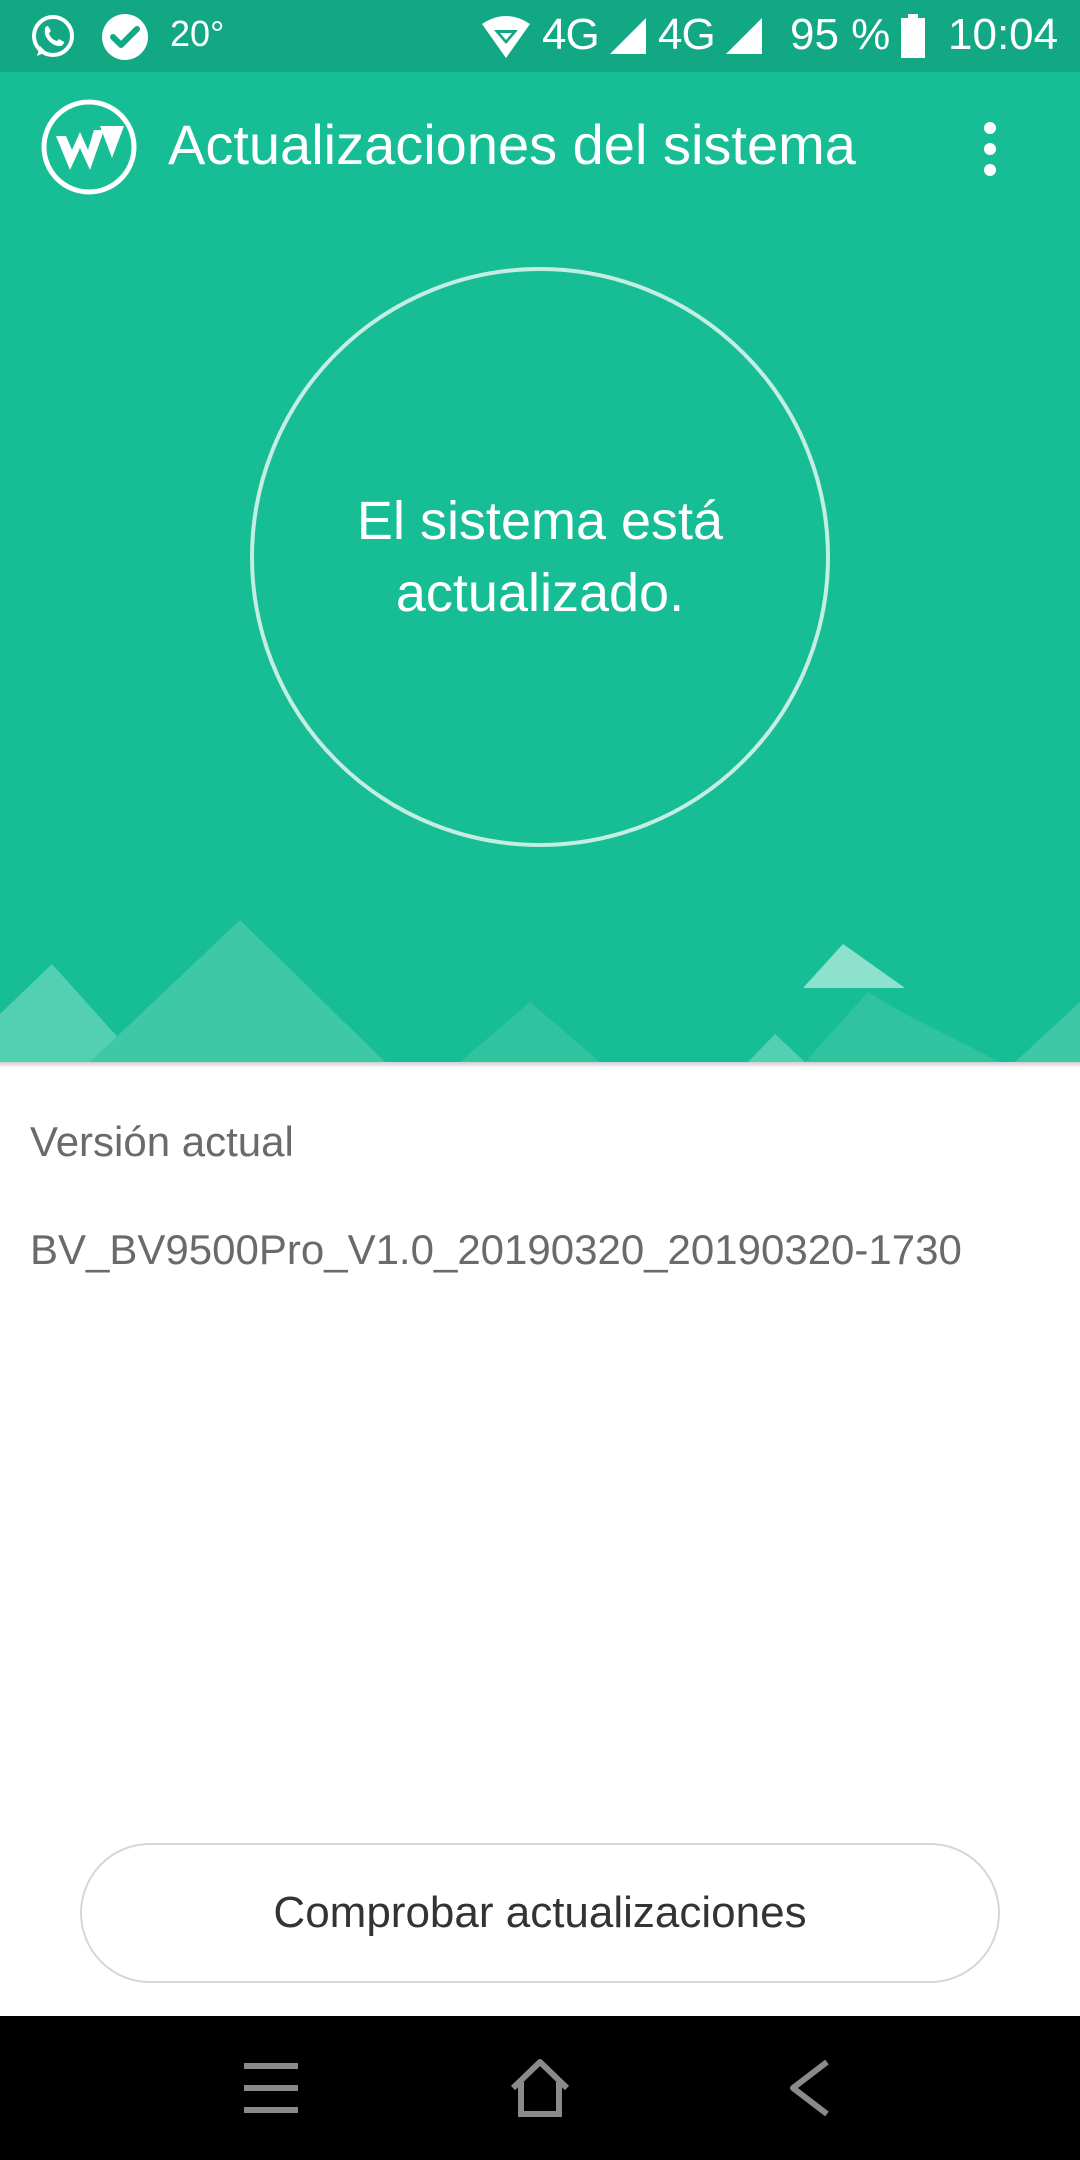  Describe the element at coordinates (913, 36) in the screenshot. I see `battery-icon` at that location.